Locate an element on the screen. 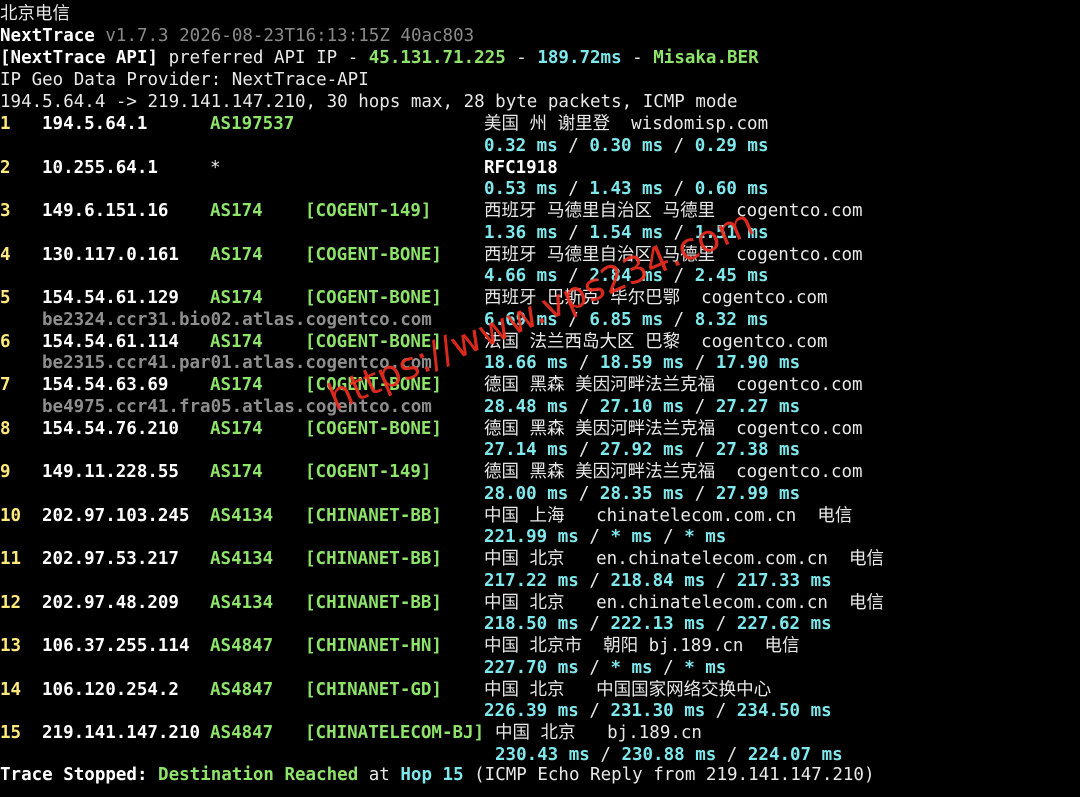 The width and height of the screenshot is (1080, 797). hop-geo-info: 中国 北京 bj.189.cn is located at coordinates (598, 733).